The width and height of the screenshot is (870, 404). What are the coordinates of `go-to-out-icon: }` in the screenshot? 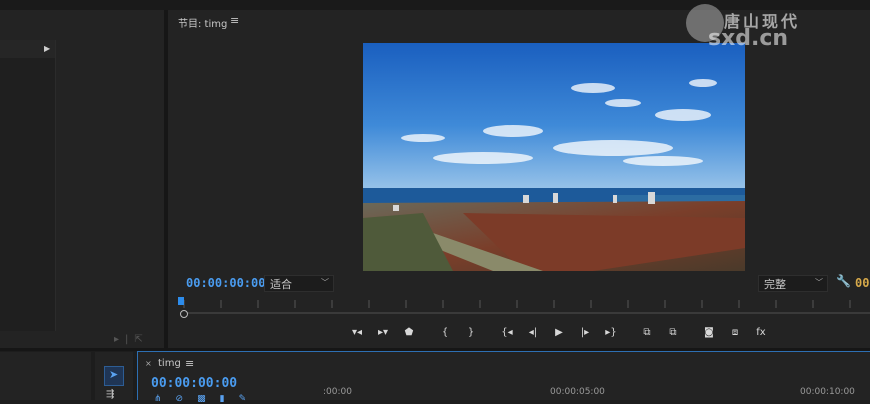 It's located at (471, 332).